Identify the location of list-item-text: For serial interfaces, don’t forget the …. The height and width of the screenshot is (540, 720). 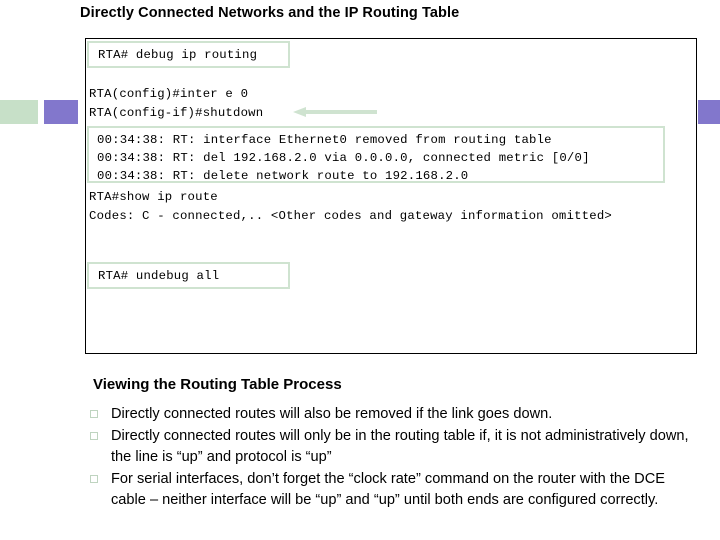
(388, 489).